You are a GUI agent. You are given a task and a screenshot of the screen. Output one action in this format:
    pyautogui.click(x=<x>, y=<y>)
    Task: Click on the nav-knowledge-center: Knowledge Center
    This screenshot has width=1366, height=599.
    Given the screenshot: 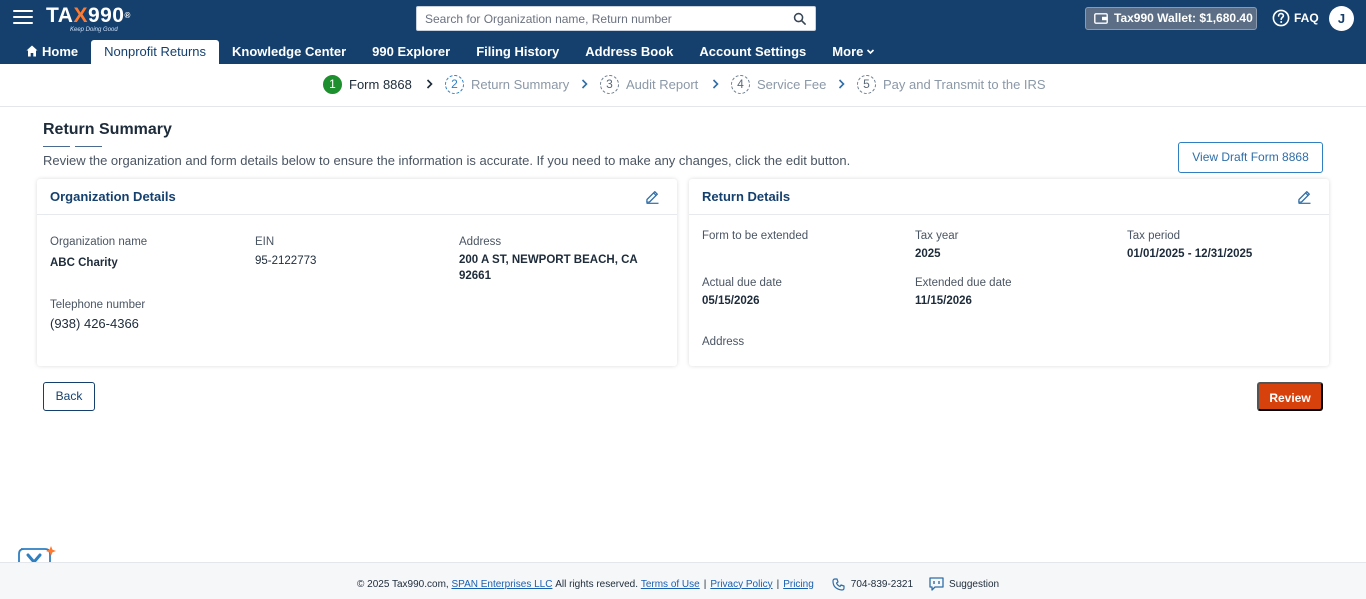 What is the action you would take?
    pyautogui.click(x=289, y=52)
    